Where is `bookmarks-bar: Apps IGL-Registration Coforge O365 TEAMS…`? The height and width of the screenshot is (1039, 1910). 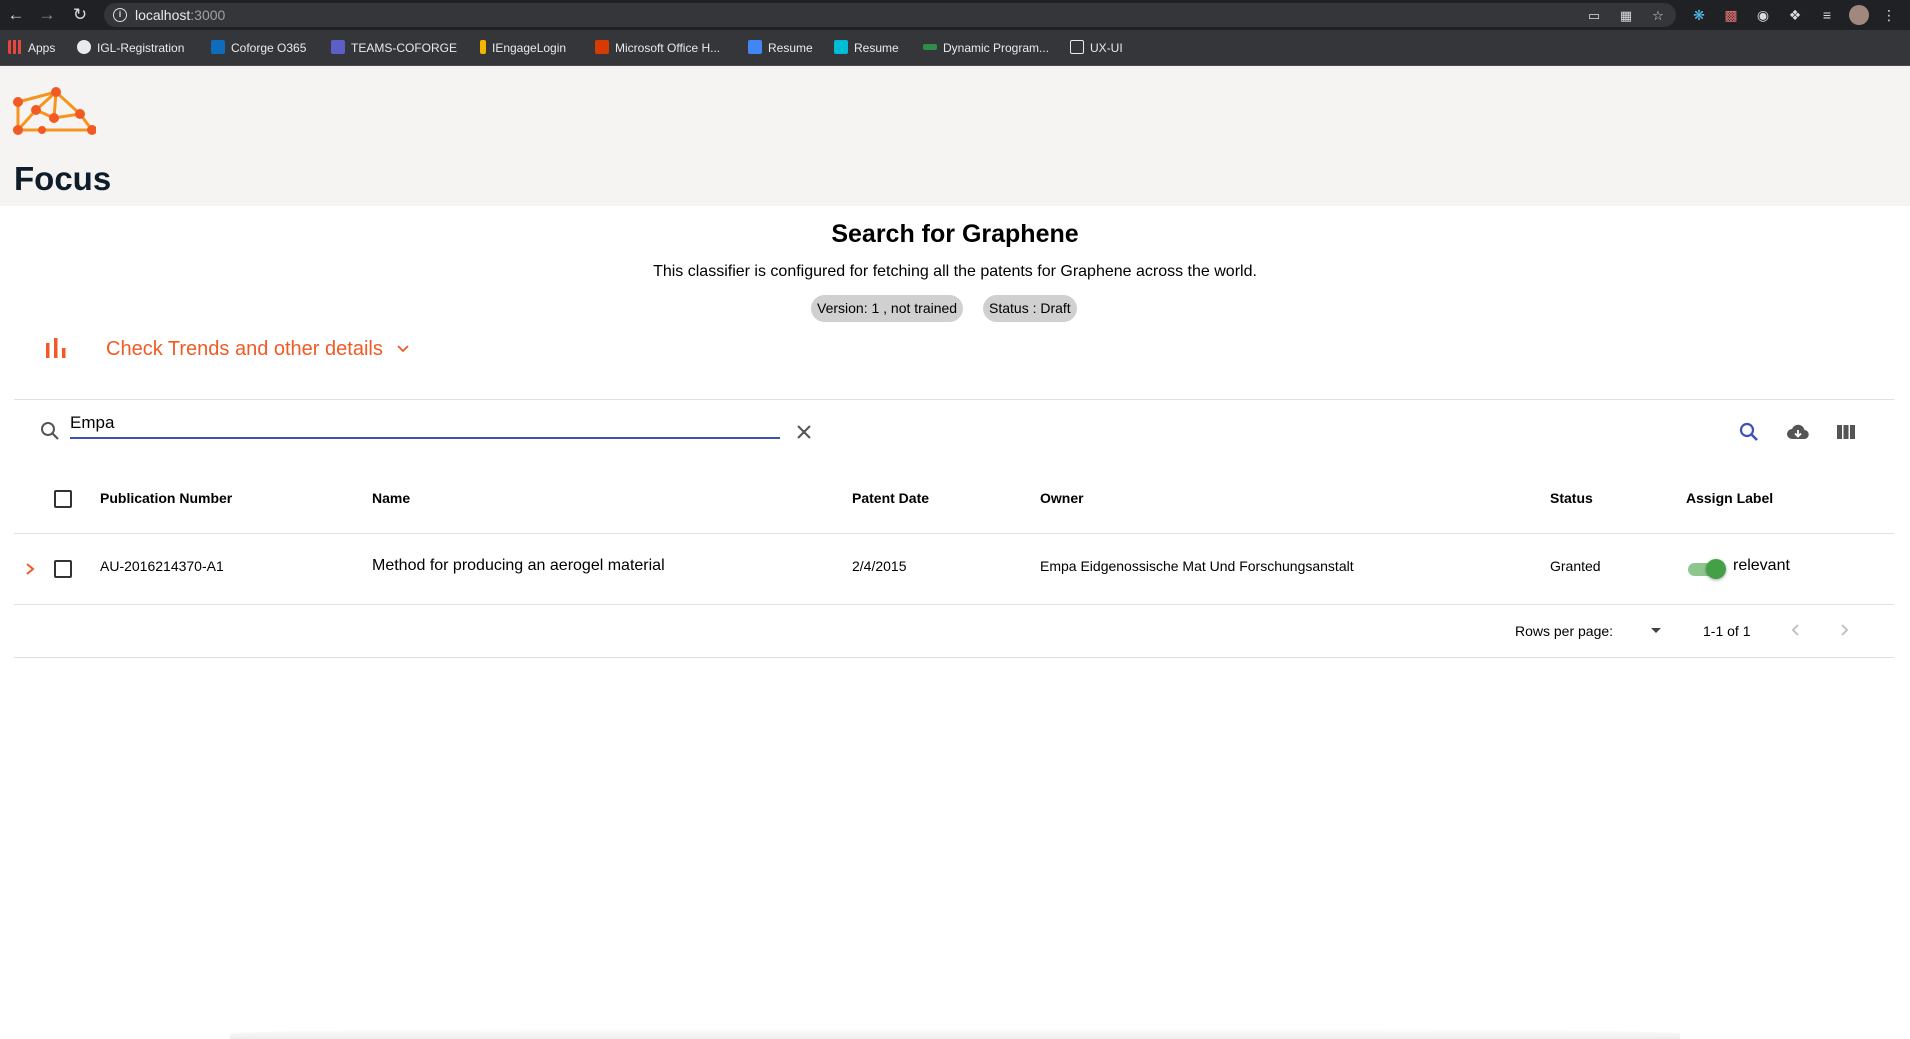
bookmarks-bar: Apps IGL-Registration Coforge O365 TEAMS… is located at coordinates (955, 48).